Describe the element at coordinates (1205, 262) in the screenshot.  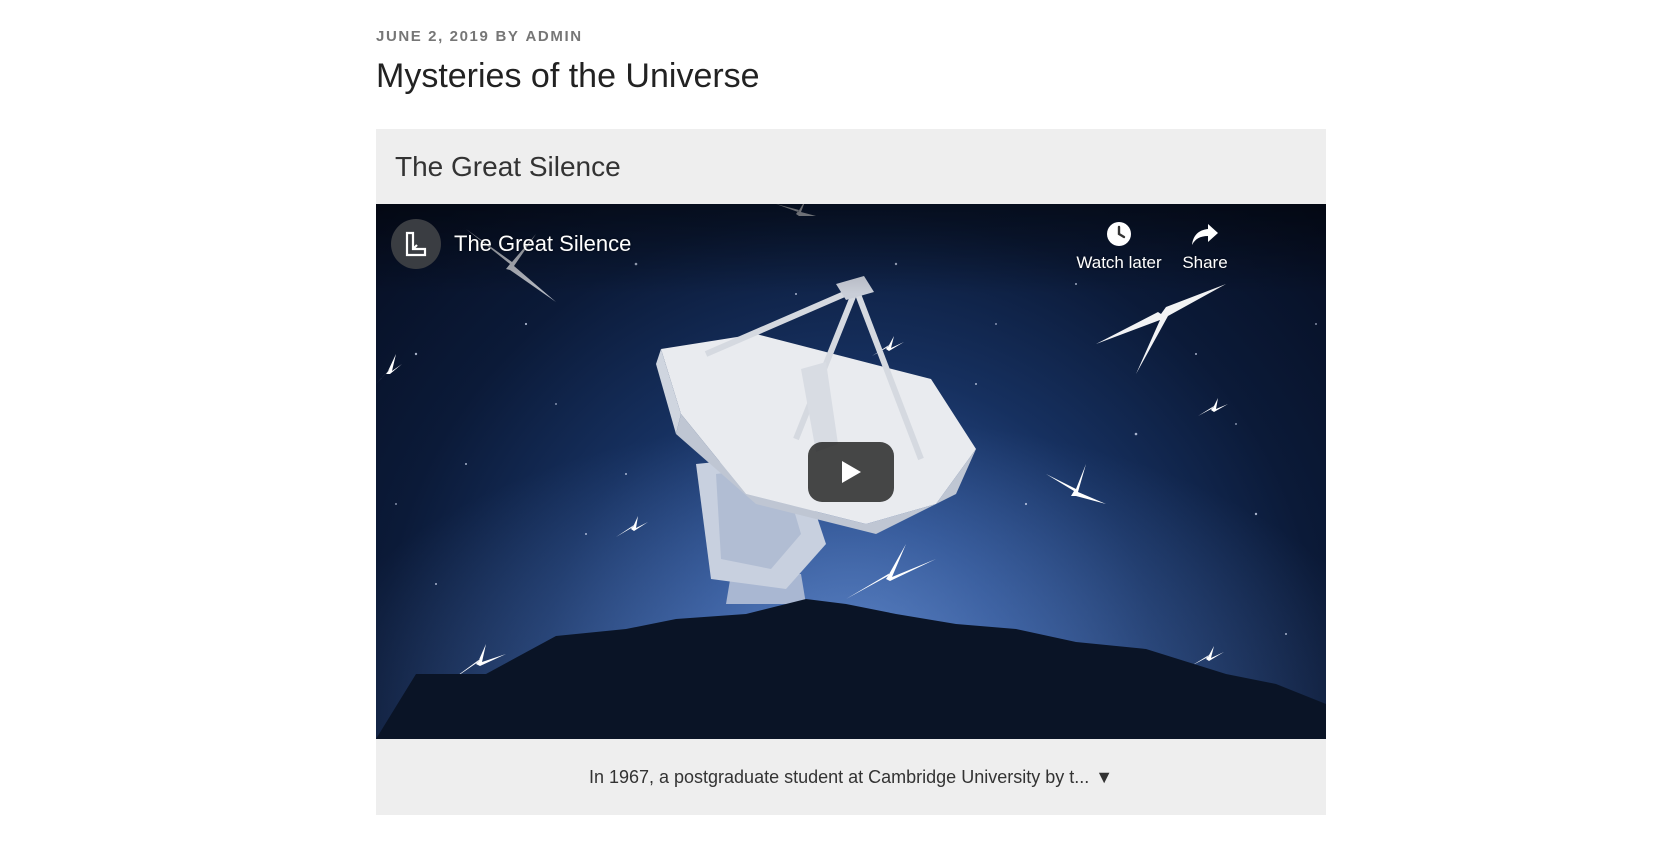
I see `share-label: Share` at that location.